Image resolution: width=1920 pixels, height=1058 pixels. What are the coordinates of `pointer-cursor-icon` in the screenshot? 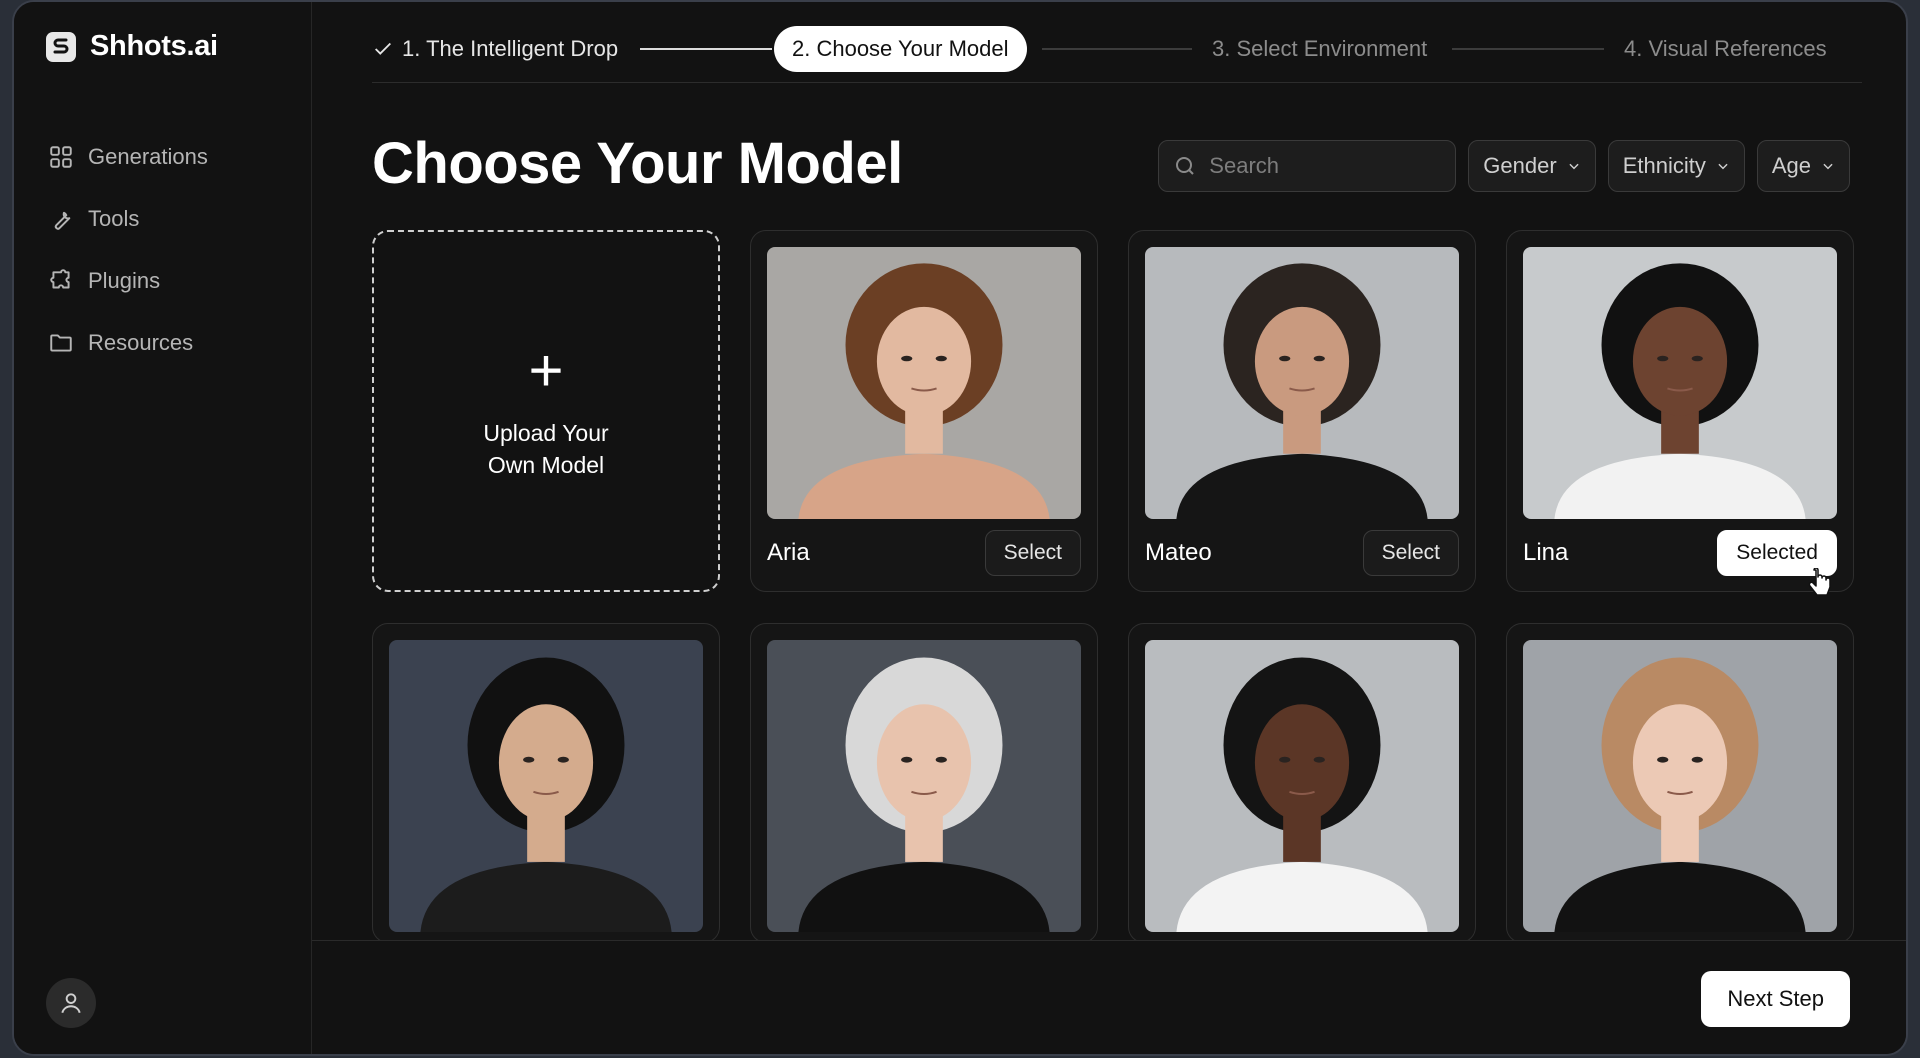 It's located at (1819, 582).